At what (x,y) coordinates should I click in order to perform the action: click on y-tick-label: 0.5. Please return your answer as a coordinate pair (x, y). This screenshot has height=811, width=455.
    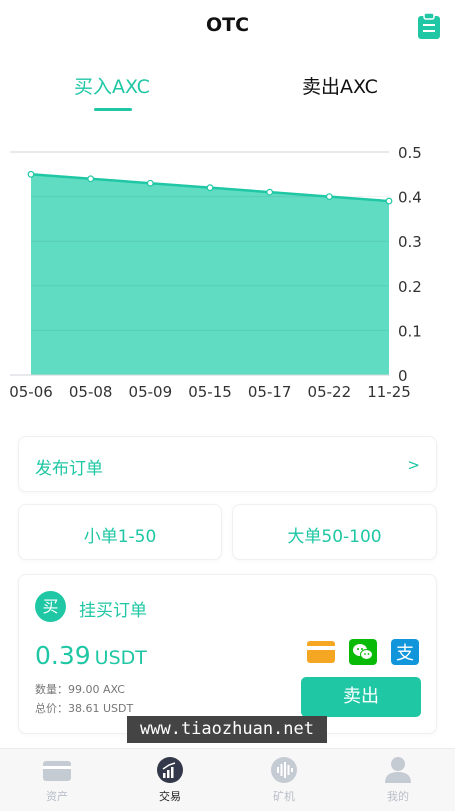
    Looking at the image, I should click on (410, 153).